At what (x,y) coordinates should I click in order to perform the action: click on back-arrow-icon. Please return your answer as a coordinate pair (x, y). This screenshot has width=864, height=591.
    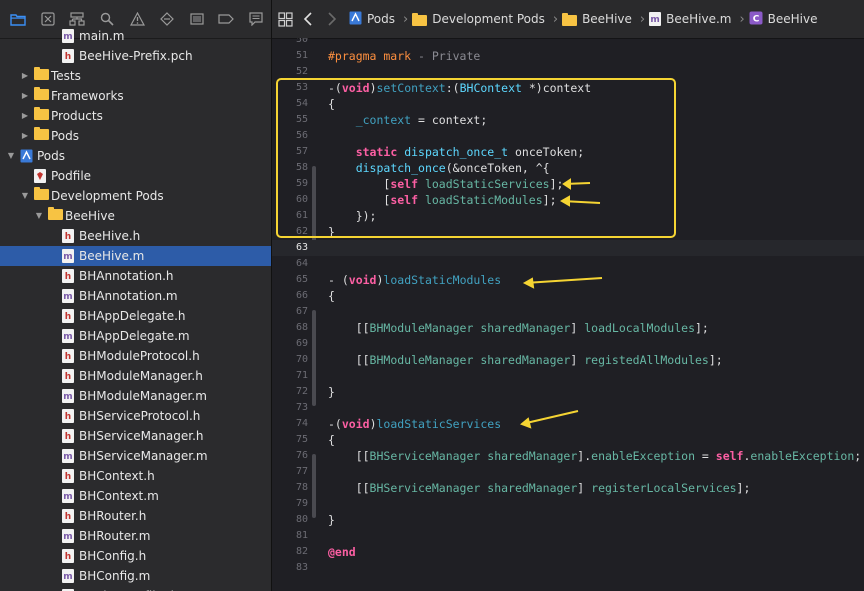
    Looking at the image, I should click on (308, 19).